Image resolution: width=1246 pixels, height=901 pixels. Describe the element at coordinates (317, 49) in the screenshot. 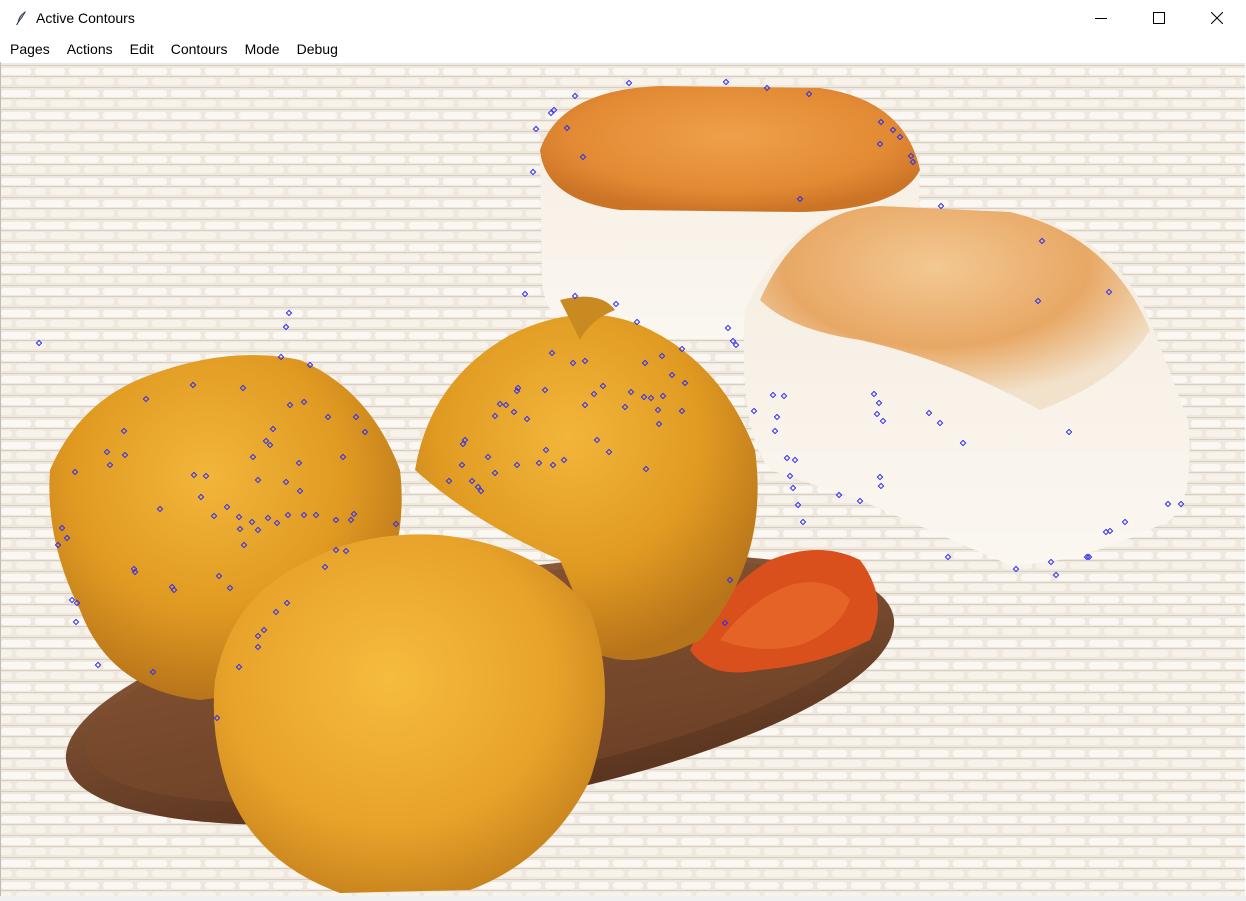

I see `menu-debug: Debug` at that location.